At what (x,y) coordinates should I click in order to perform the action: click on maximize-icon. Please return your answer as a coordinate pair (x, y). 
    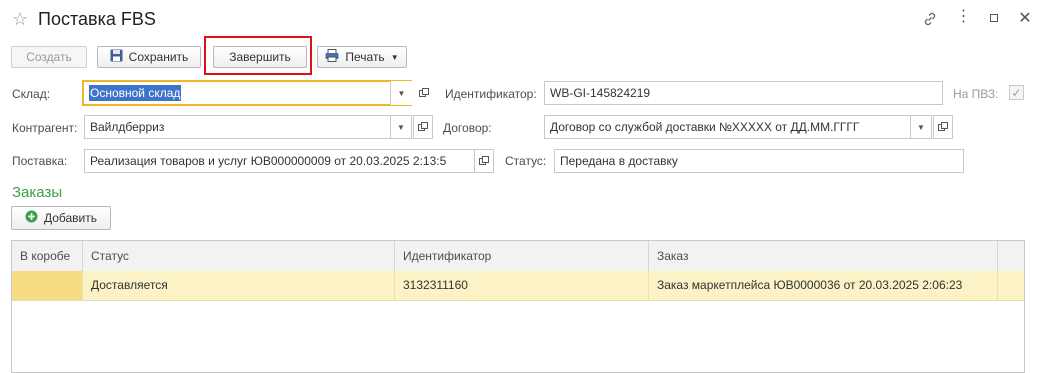
    Looking at the image, I should click on (994, 19).